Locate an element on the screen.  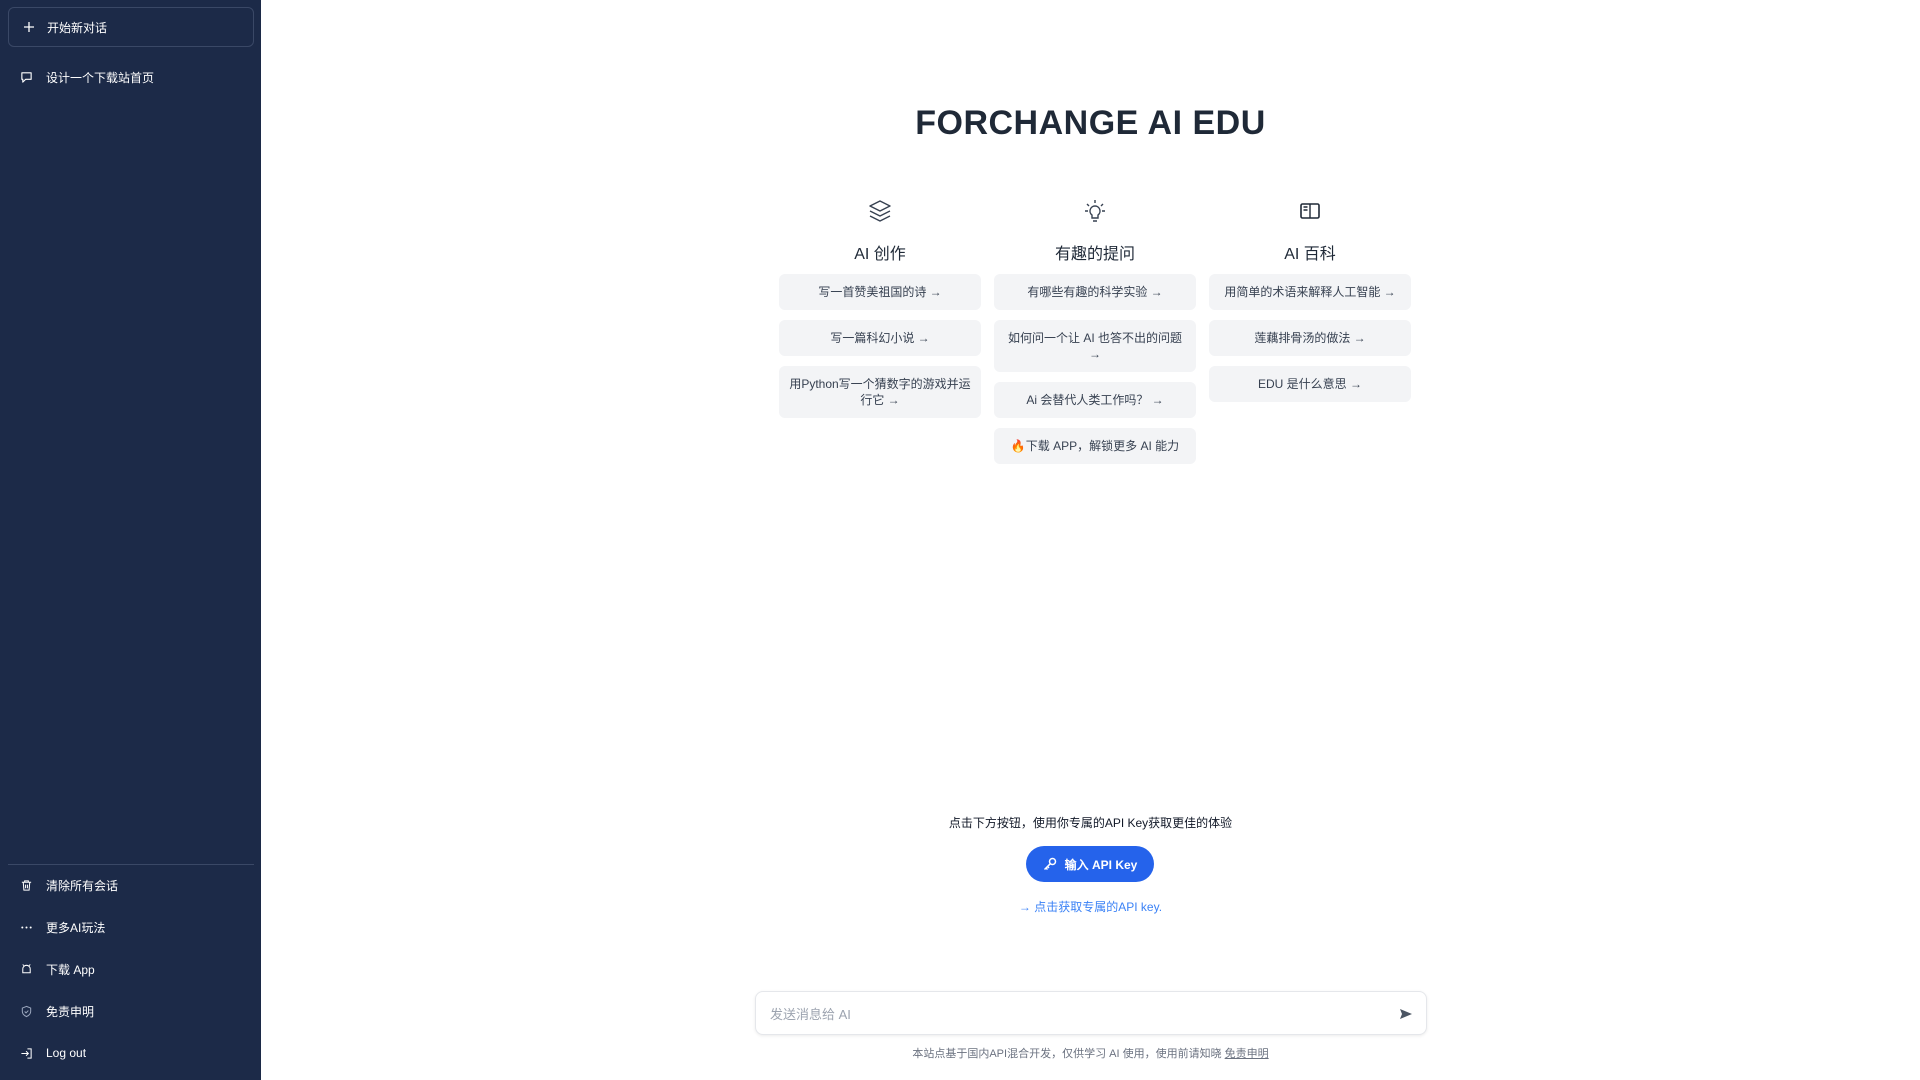
plus-icon is located at coordinates (29, 27).